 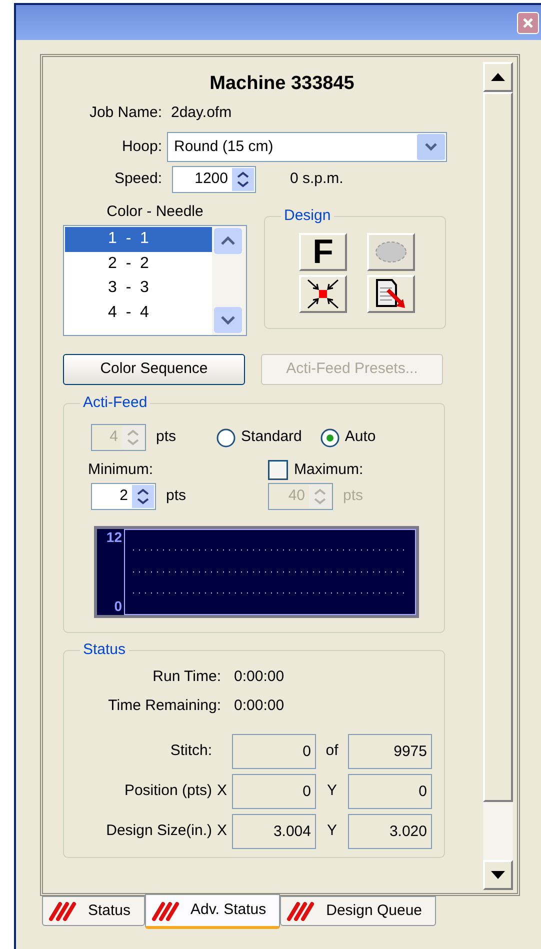 I want to click on row-label: Position (pts), so click(x=167, y=791).